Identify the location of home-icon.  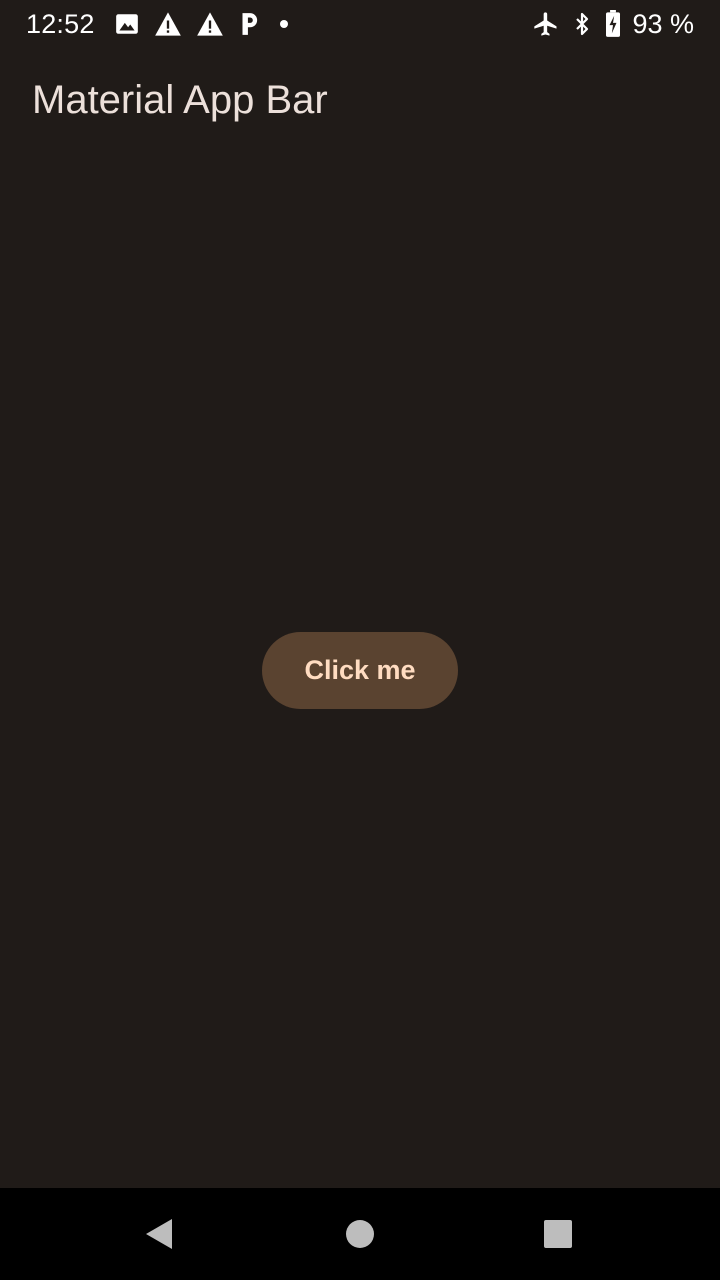
(360, 1234).